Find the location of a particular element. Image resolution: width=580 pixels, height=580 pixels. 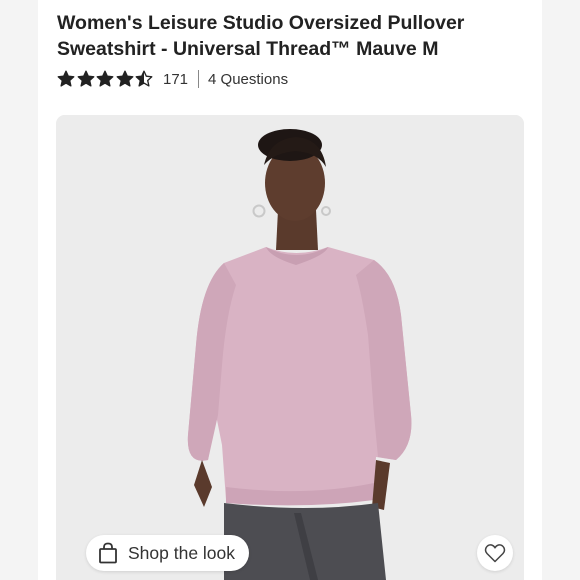

star-rating is located at coordinates (105, 79).